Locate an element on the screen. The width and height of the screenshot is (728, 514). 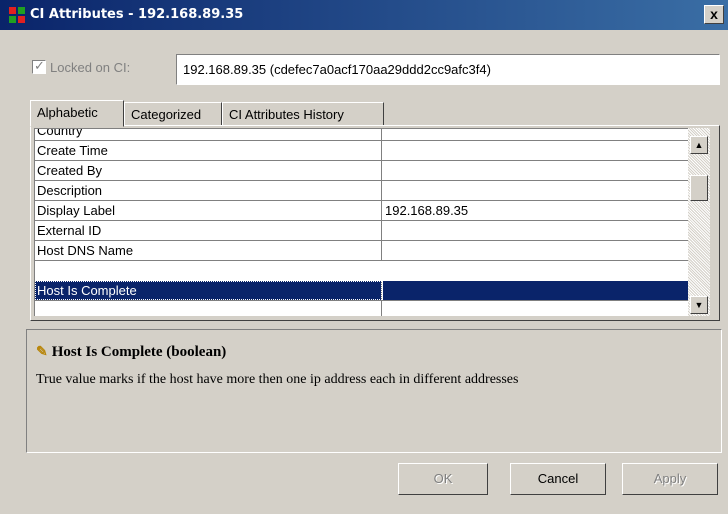
window-title: CI Attributes - 192.168.89.35 is located at coordinates (137, 14).